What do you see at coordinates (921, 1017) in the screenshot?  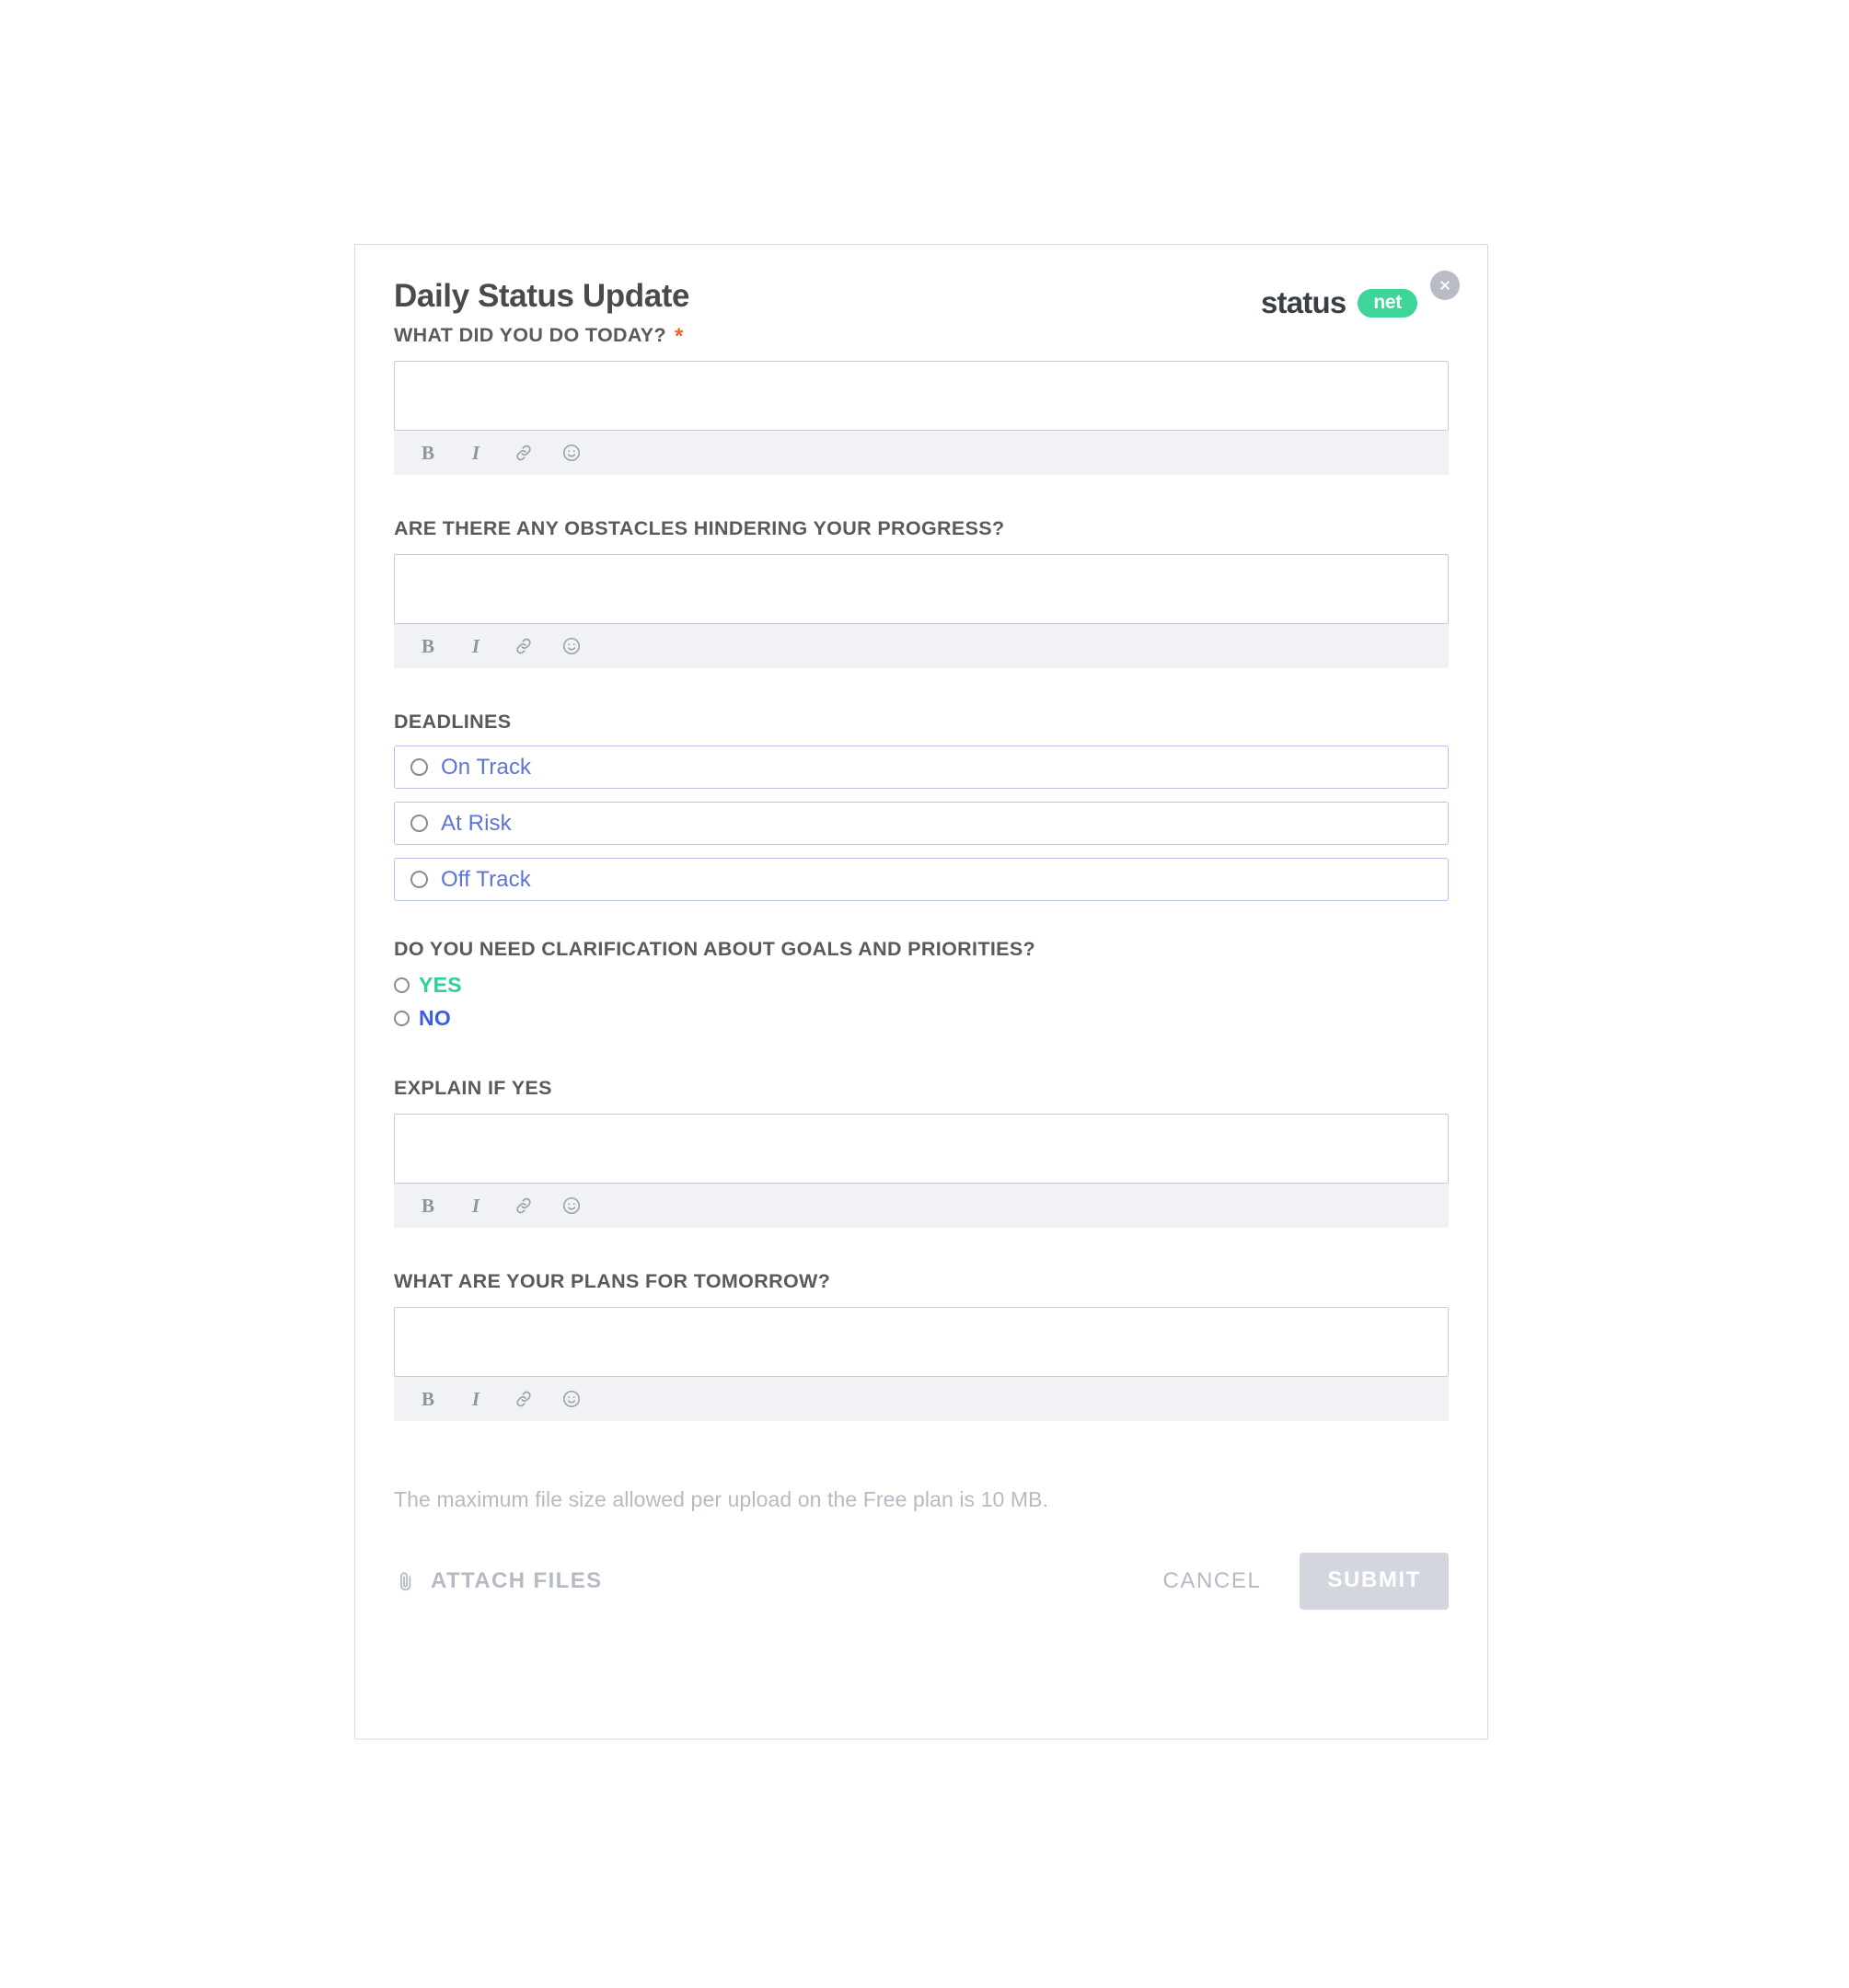 I see `radio-option-no: NO` at bounding box center [921, 1017].